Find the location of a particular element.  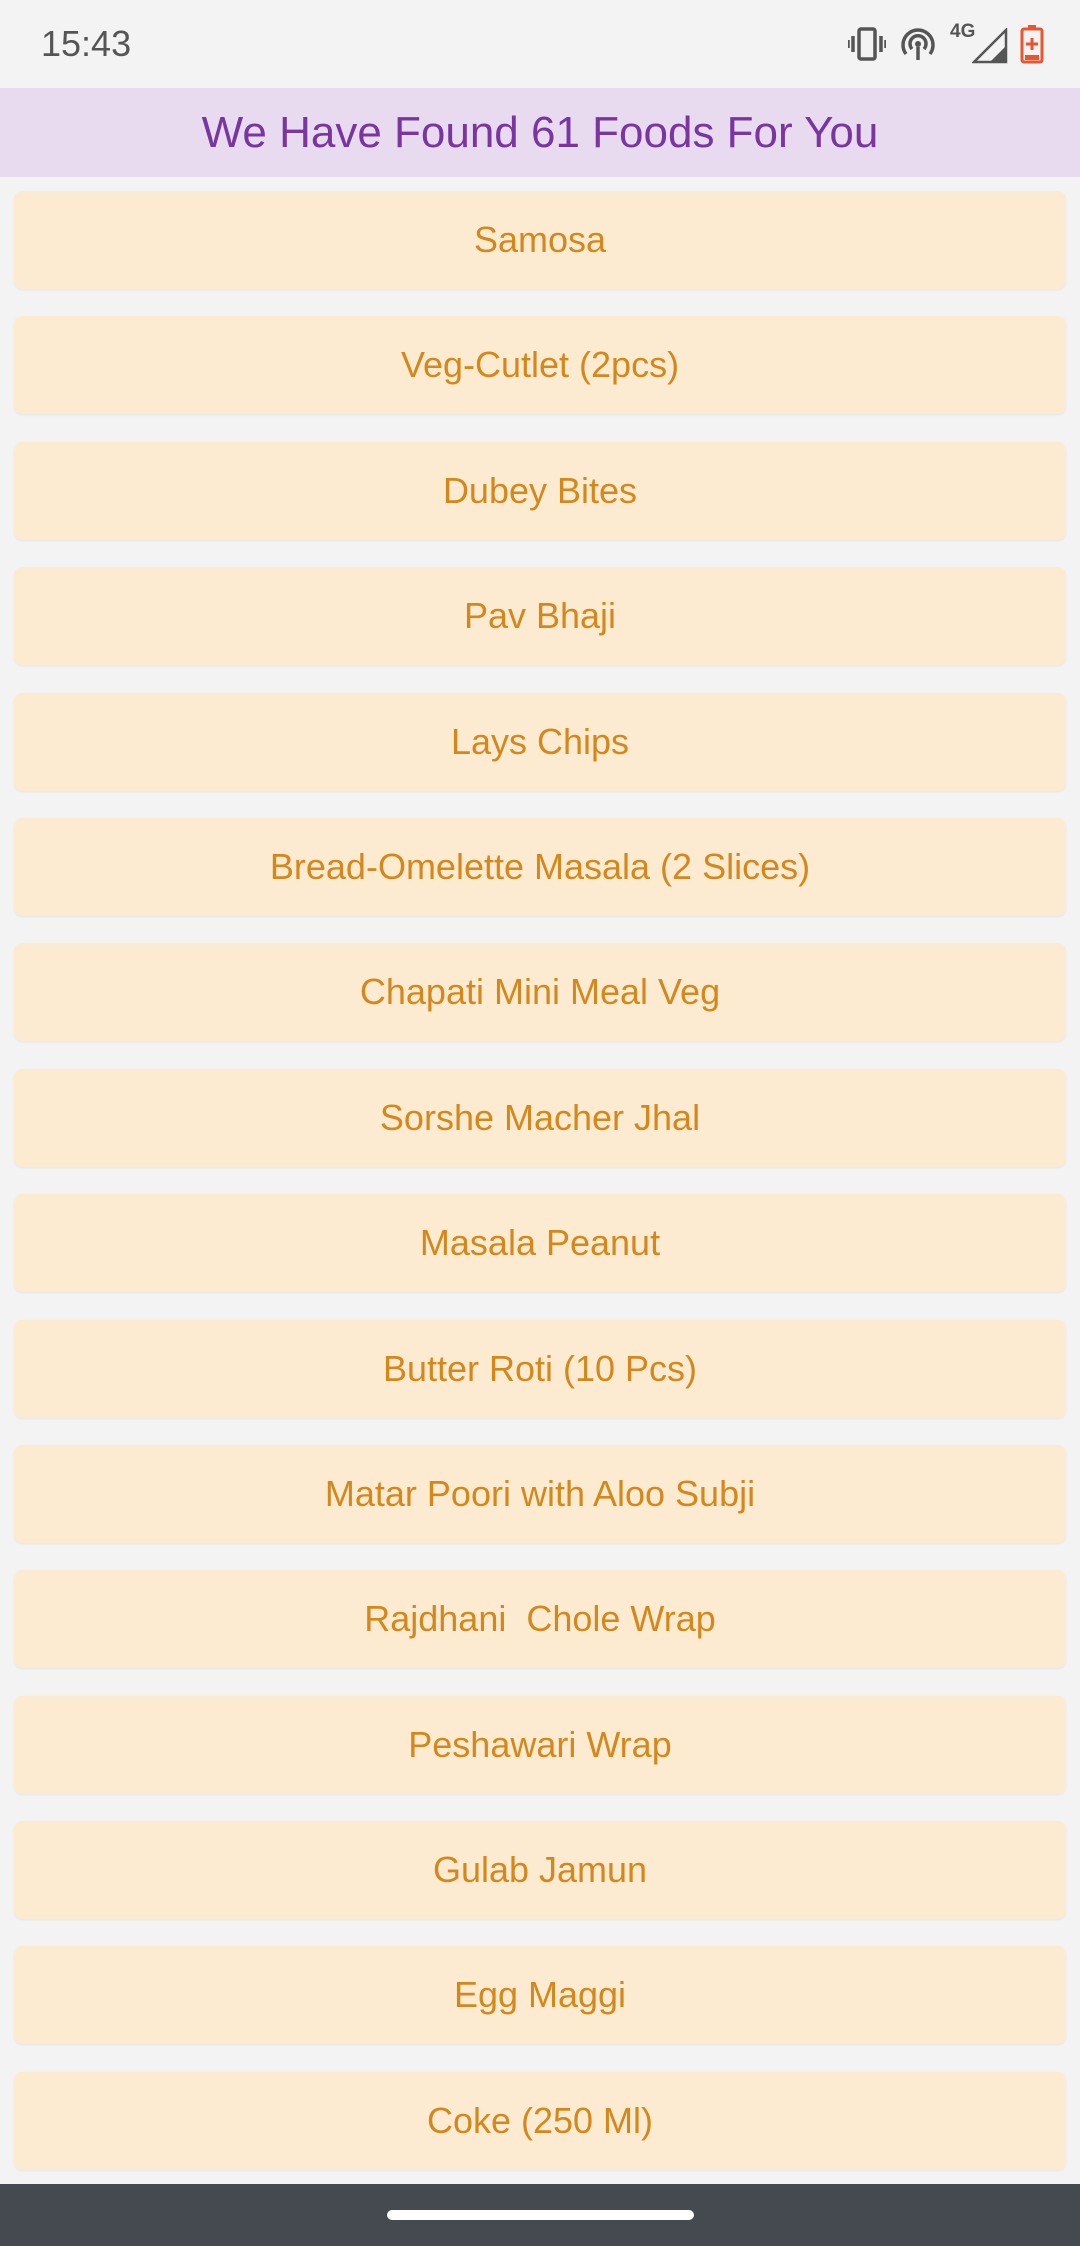

home-indicator is located at coordinates (540, 2215).